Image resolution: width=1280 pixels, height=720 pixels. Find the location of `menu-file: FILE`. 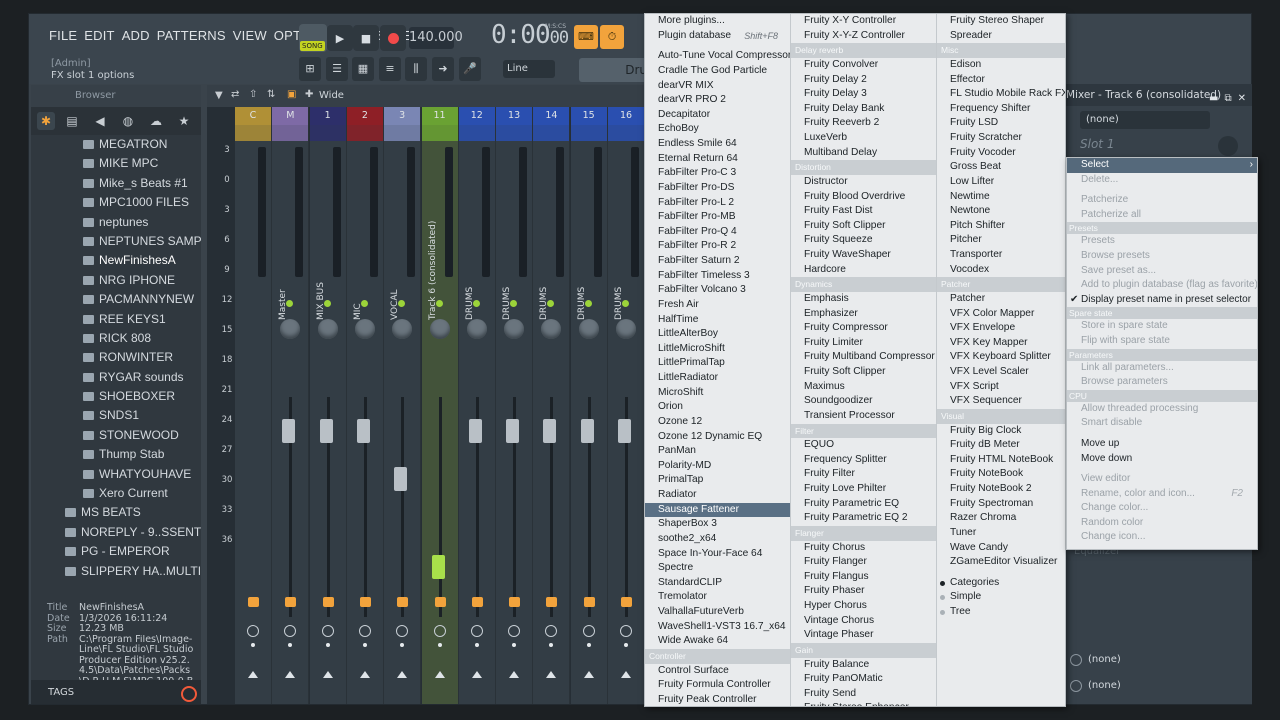

menu-file: FILE is located at coordinates (63, 35).